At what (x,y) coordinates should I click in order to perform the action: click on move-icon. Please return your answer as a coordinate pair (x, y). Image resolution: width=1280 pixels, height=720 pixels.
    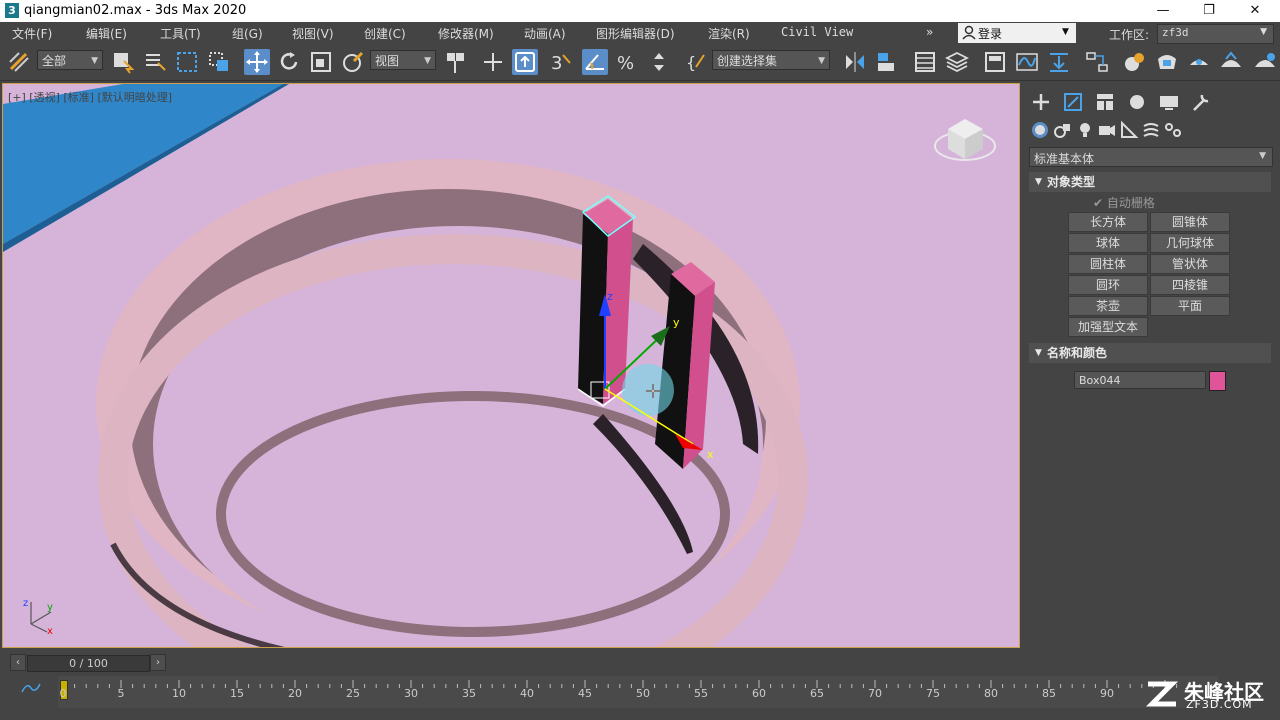
    Looking at the image, I should click on (257, 62).